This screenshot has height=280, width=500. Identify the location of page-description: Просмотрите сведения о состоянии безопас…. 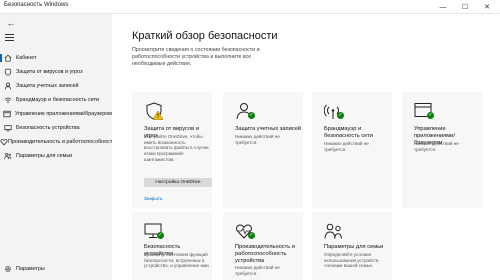
(196, 57).